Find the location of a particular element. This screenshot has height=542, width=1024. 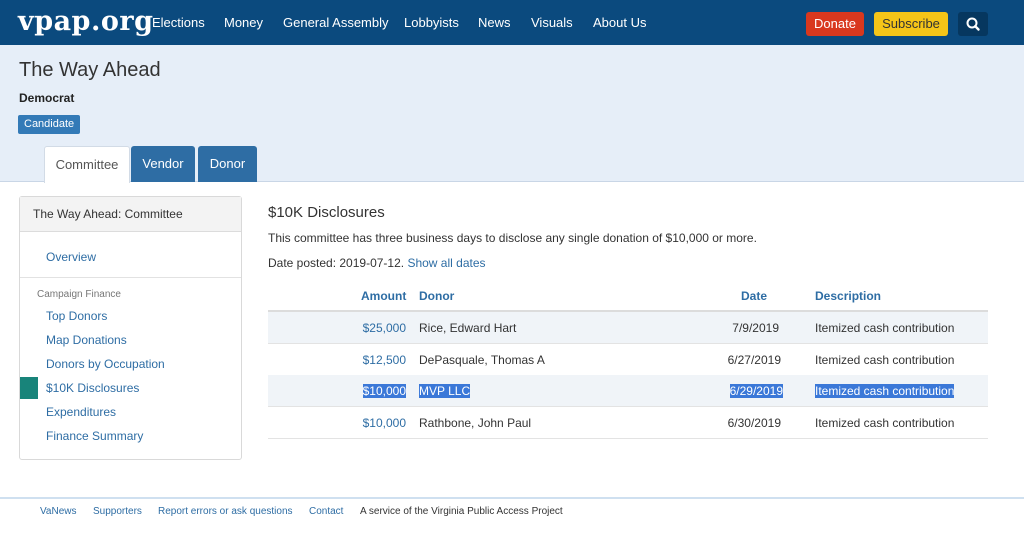

footer-link-supporters: Supporters is located at coordinates (117, 511).